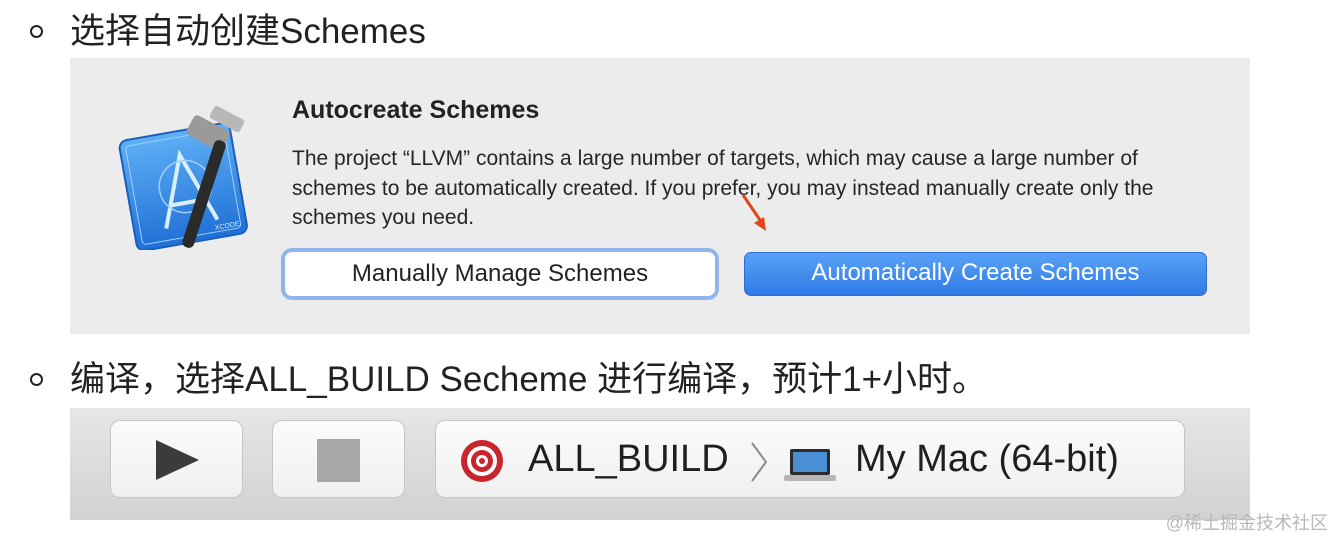  I want to click on scheme-selector: ALL_BUILD My Mac (64-bit), so click(810, 459).